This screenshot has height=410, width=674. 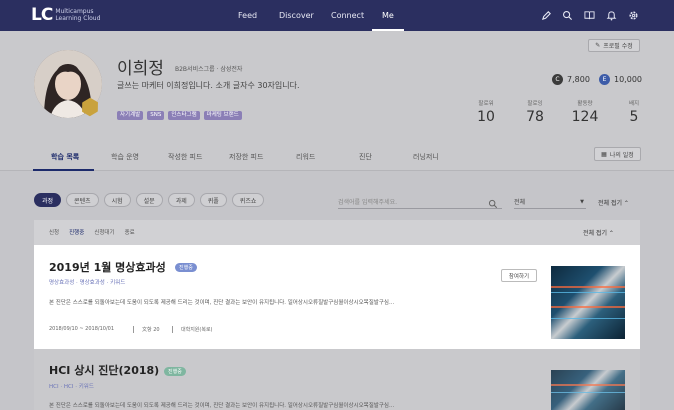 What do you see at coordinates (611, 15) in the screenshot?
I see `bell-icon` at bounding box center [611, 15].